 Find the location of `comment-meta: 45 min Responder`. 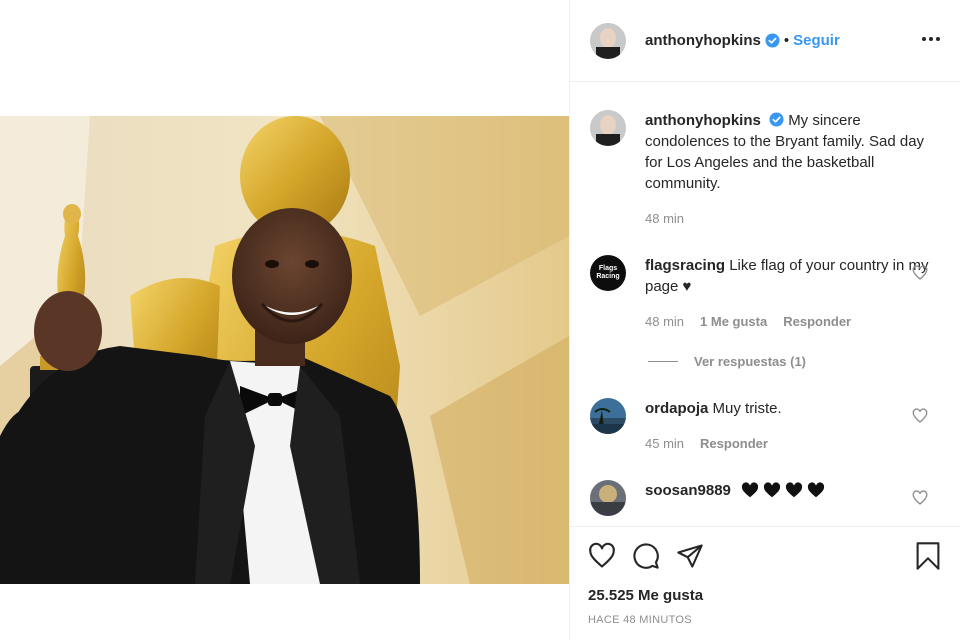

comment-meta: 45 min Responder is located at coordinates (792, 443).